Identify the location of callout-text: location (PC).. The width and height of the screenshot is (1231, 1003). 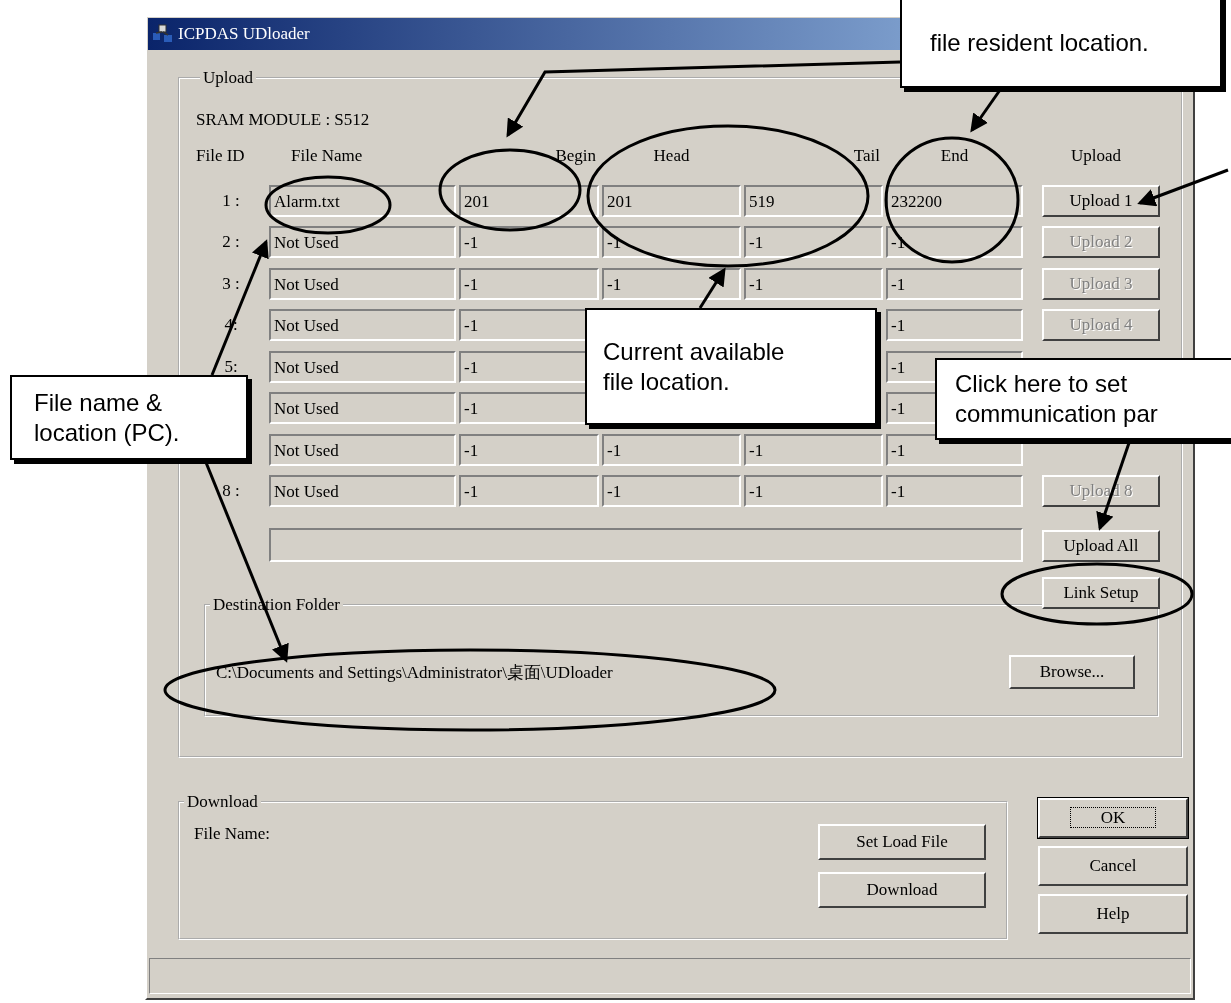
(107, 432).